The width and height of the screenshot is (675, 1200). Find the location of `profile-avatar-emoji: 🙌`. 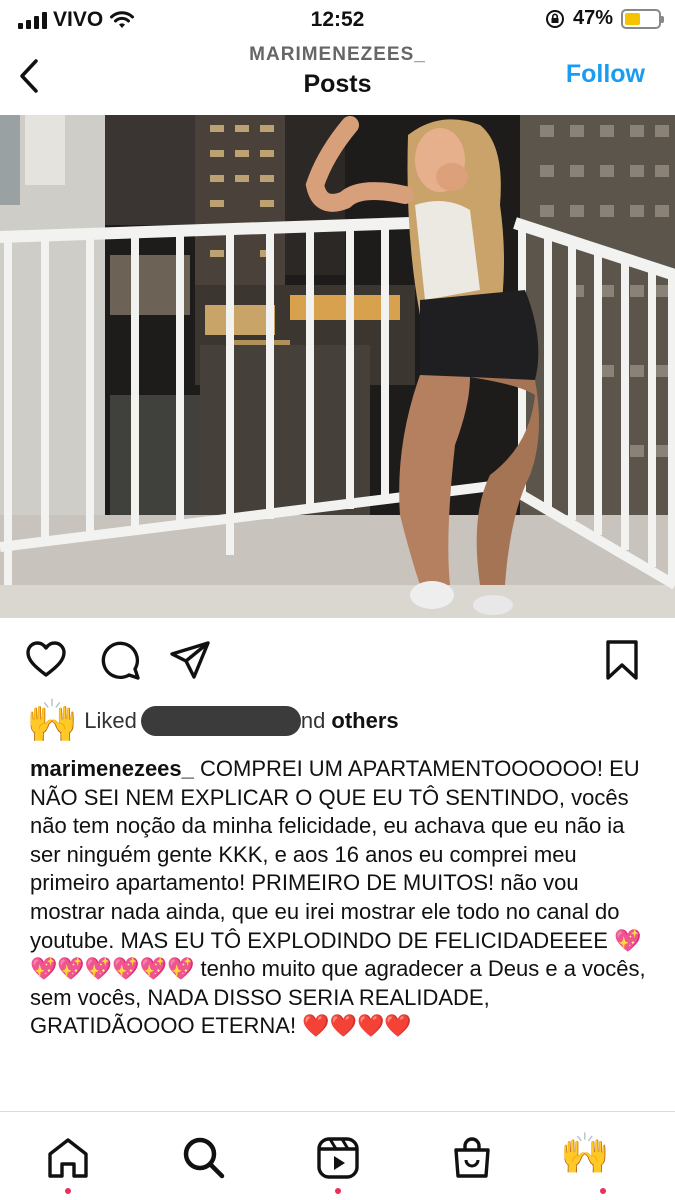

profile-avatar-emoji: 🙌 is located at coordinates (585, 1154).